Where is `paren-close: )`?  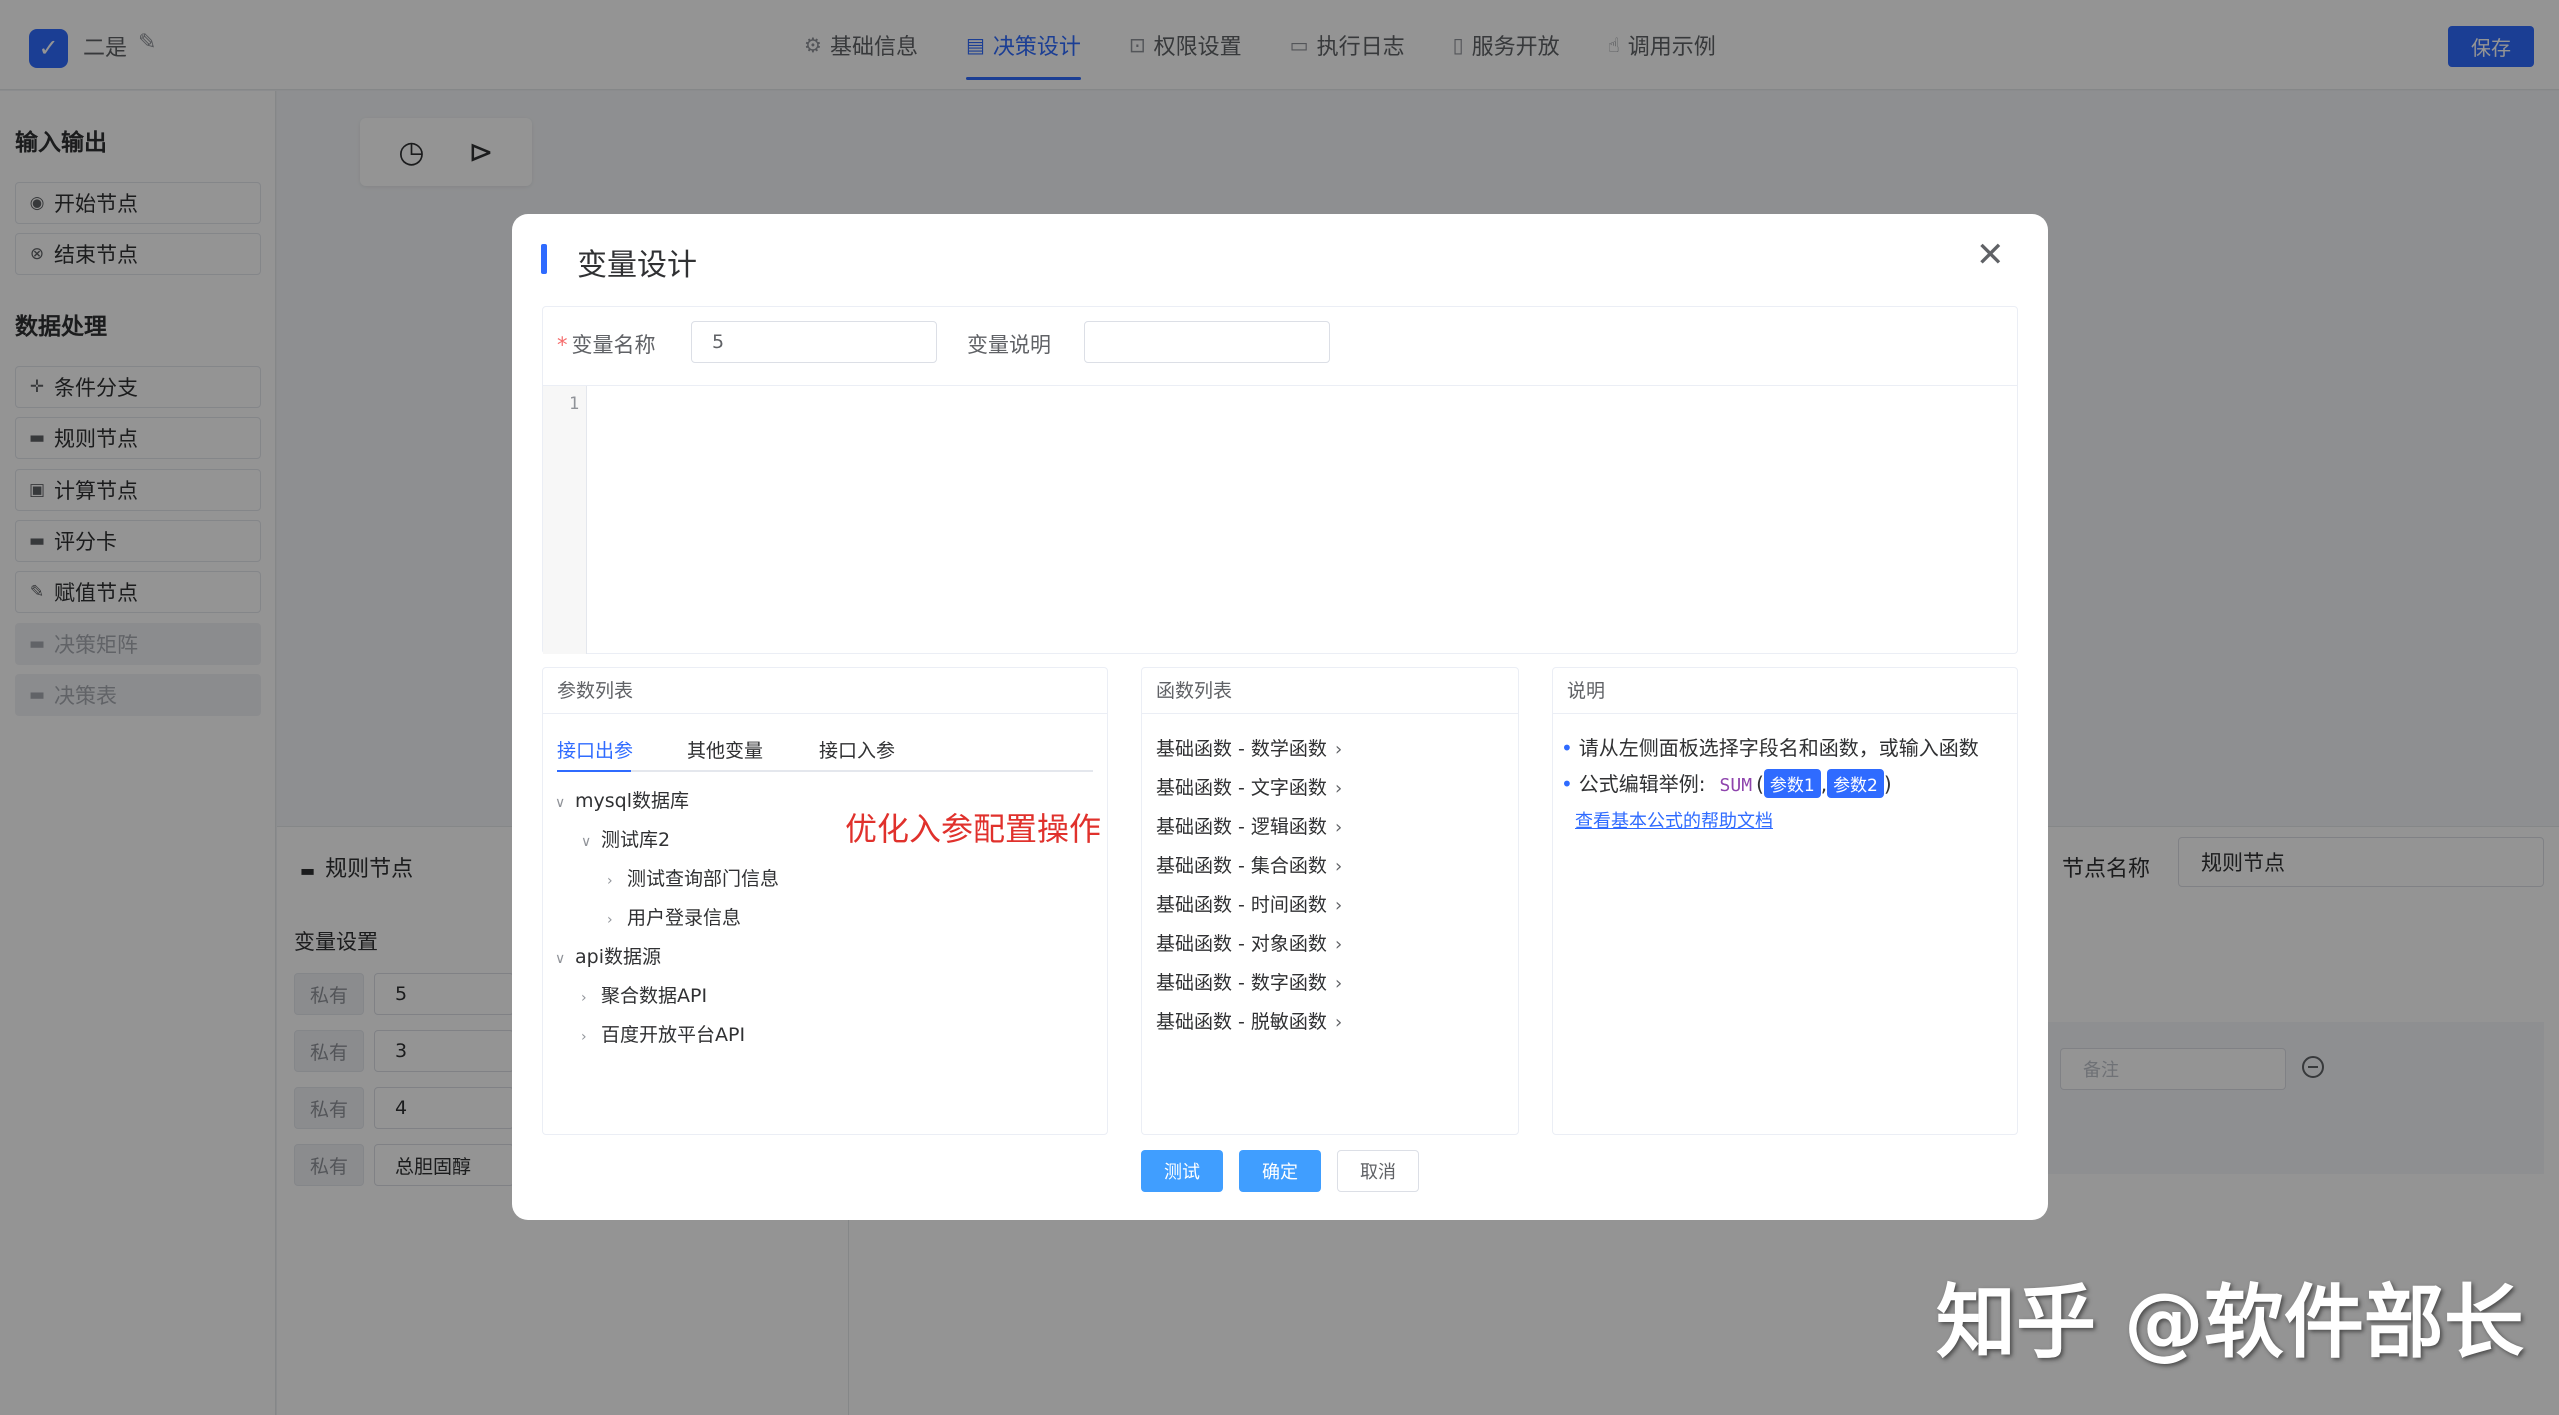 paren-close: ) is located at coordinates (1887, 784).